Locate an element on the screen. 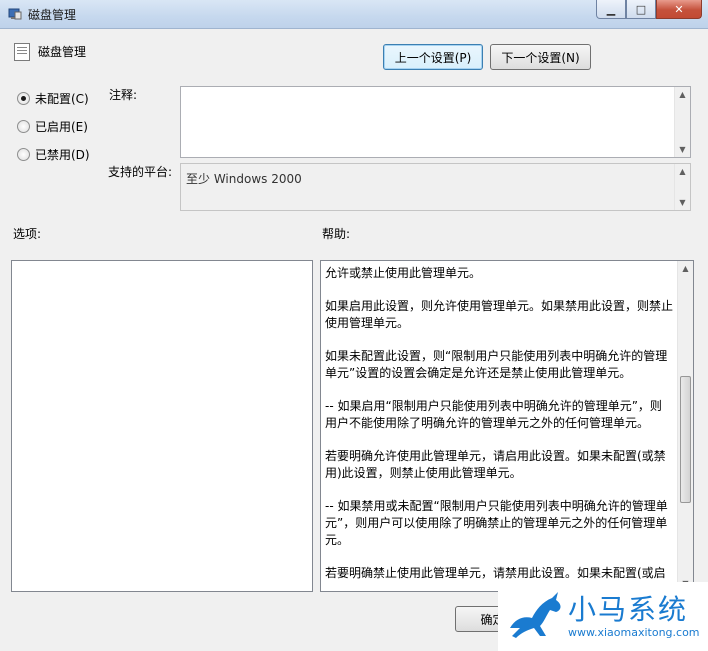 The image size is (708, 651). help-label: 帮助: is located at coordinates (336, 234).